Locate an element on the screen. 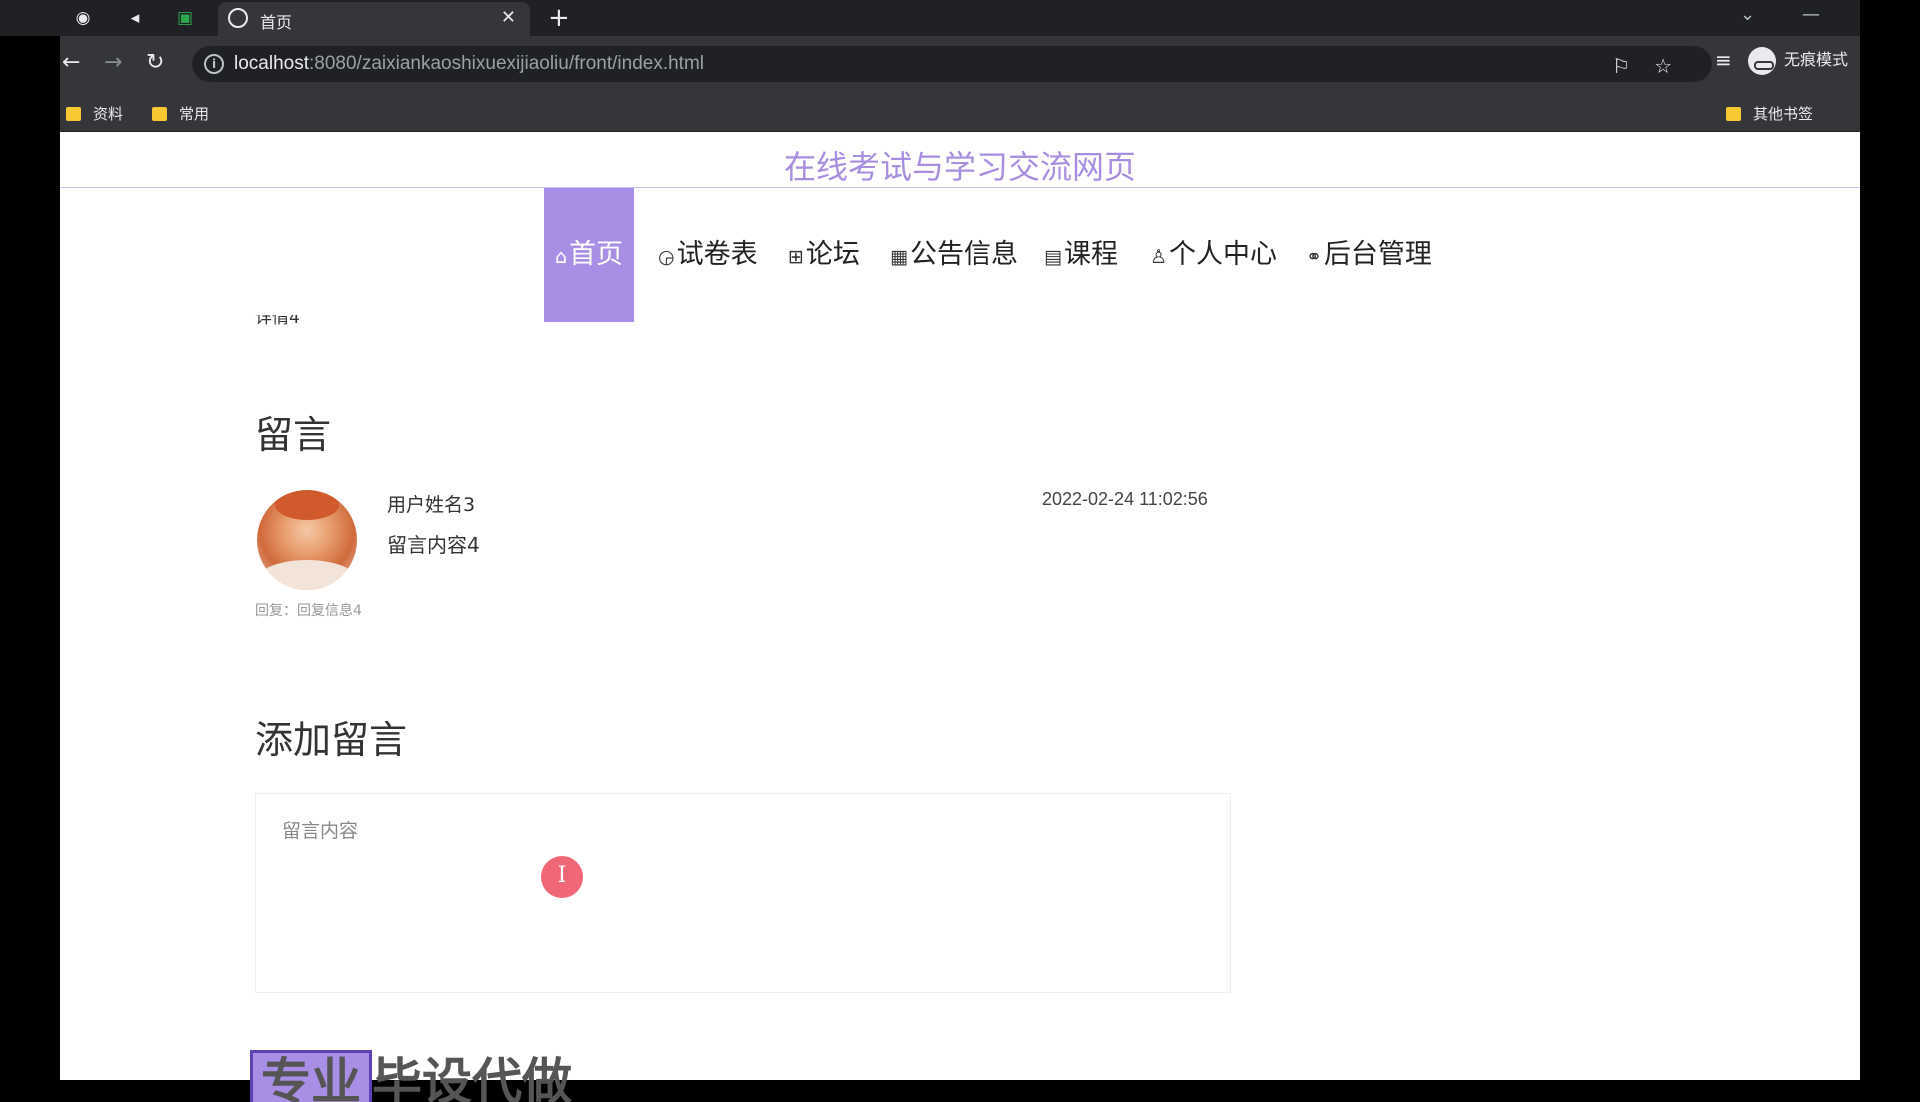 Image resolution: width=1920 pixels, height=1102 pixels. chrome-icon: ◉ is located at coordinates (83, 18).